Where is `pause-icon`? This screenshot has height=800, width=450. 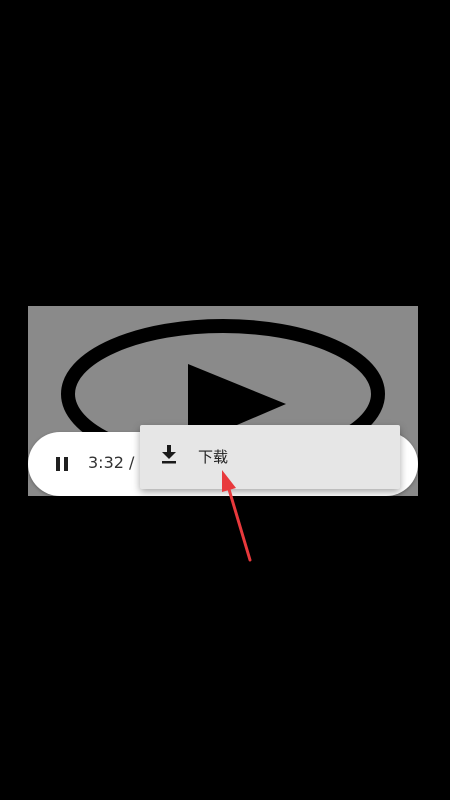
pause-icon is located at coordinates (58, 464).